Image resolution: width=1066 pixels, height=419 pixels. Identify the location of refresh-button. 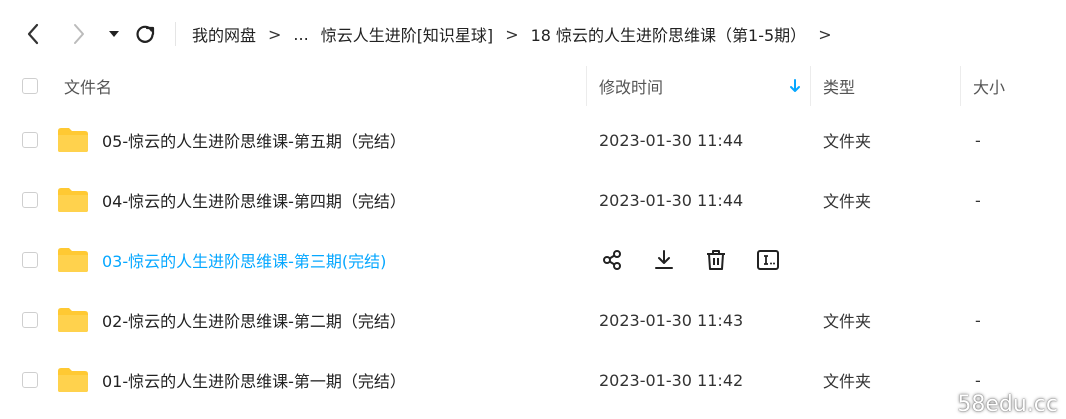
(145, 34).